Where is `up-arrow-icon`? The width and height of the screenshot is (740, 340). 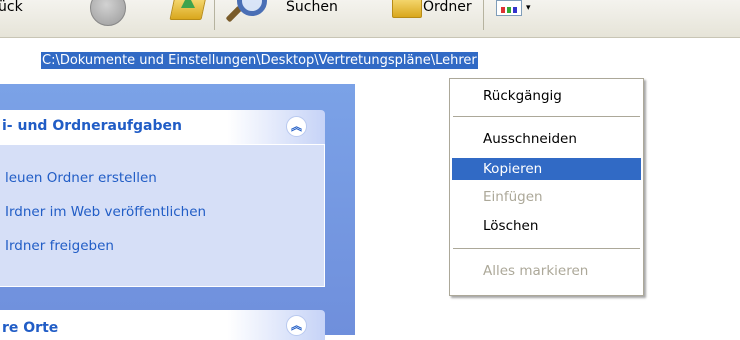
up-arrow-icon is located at coordinates (188, 4).